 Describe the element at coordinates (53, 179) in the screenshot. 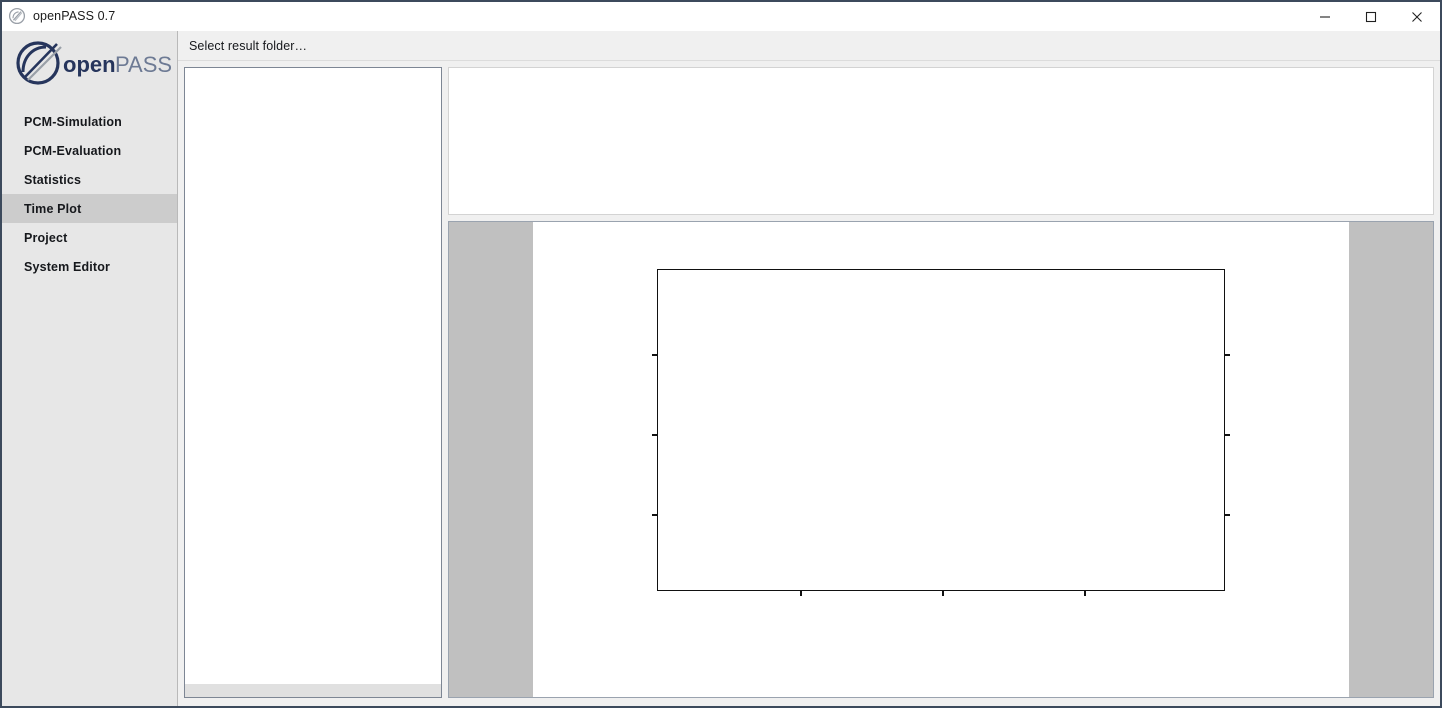

I see `sidebar-item-label: Statistics` at that location.